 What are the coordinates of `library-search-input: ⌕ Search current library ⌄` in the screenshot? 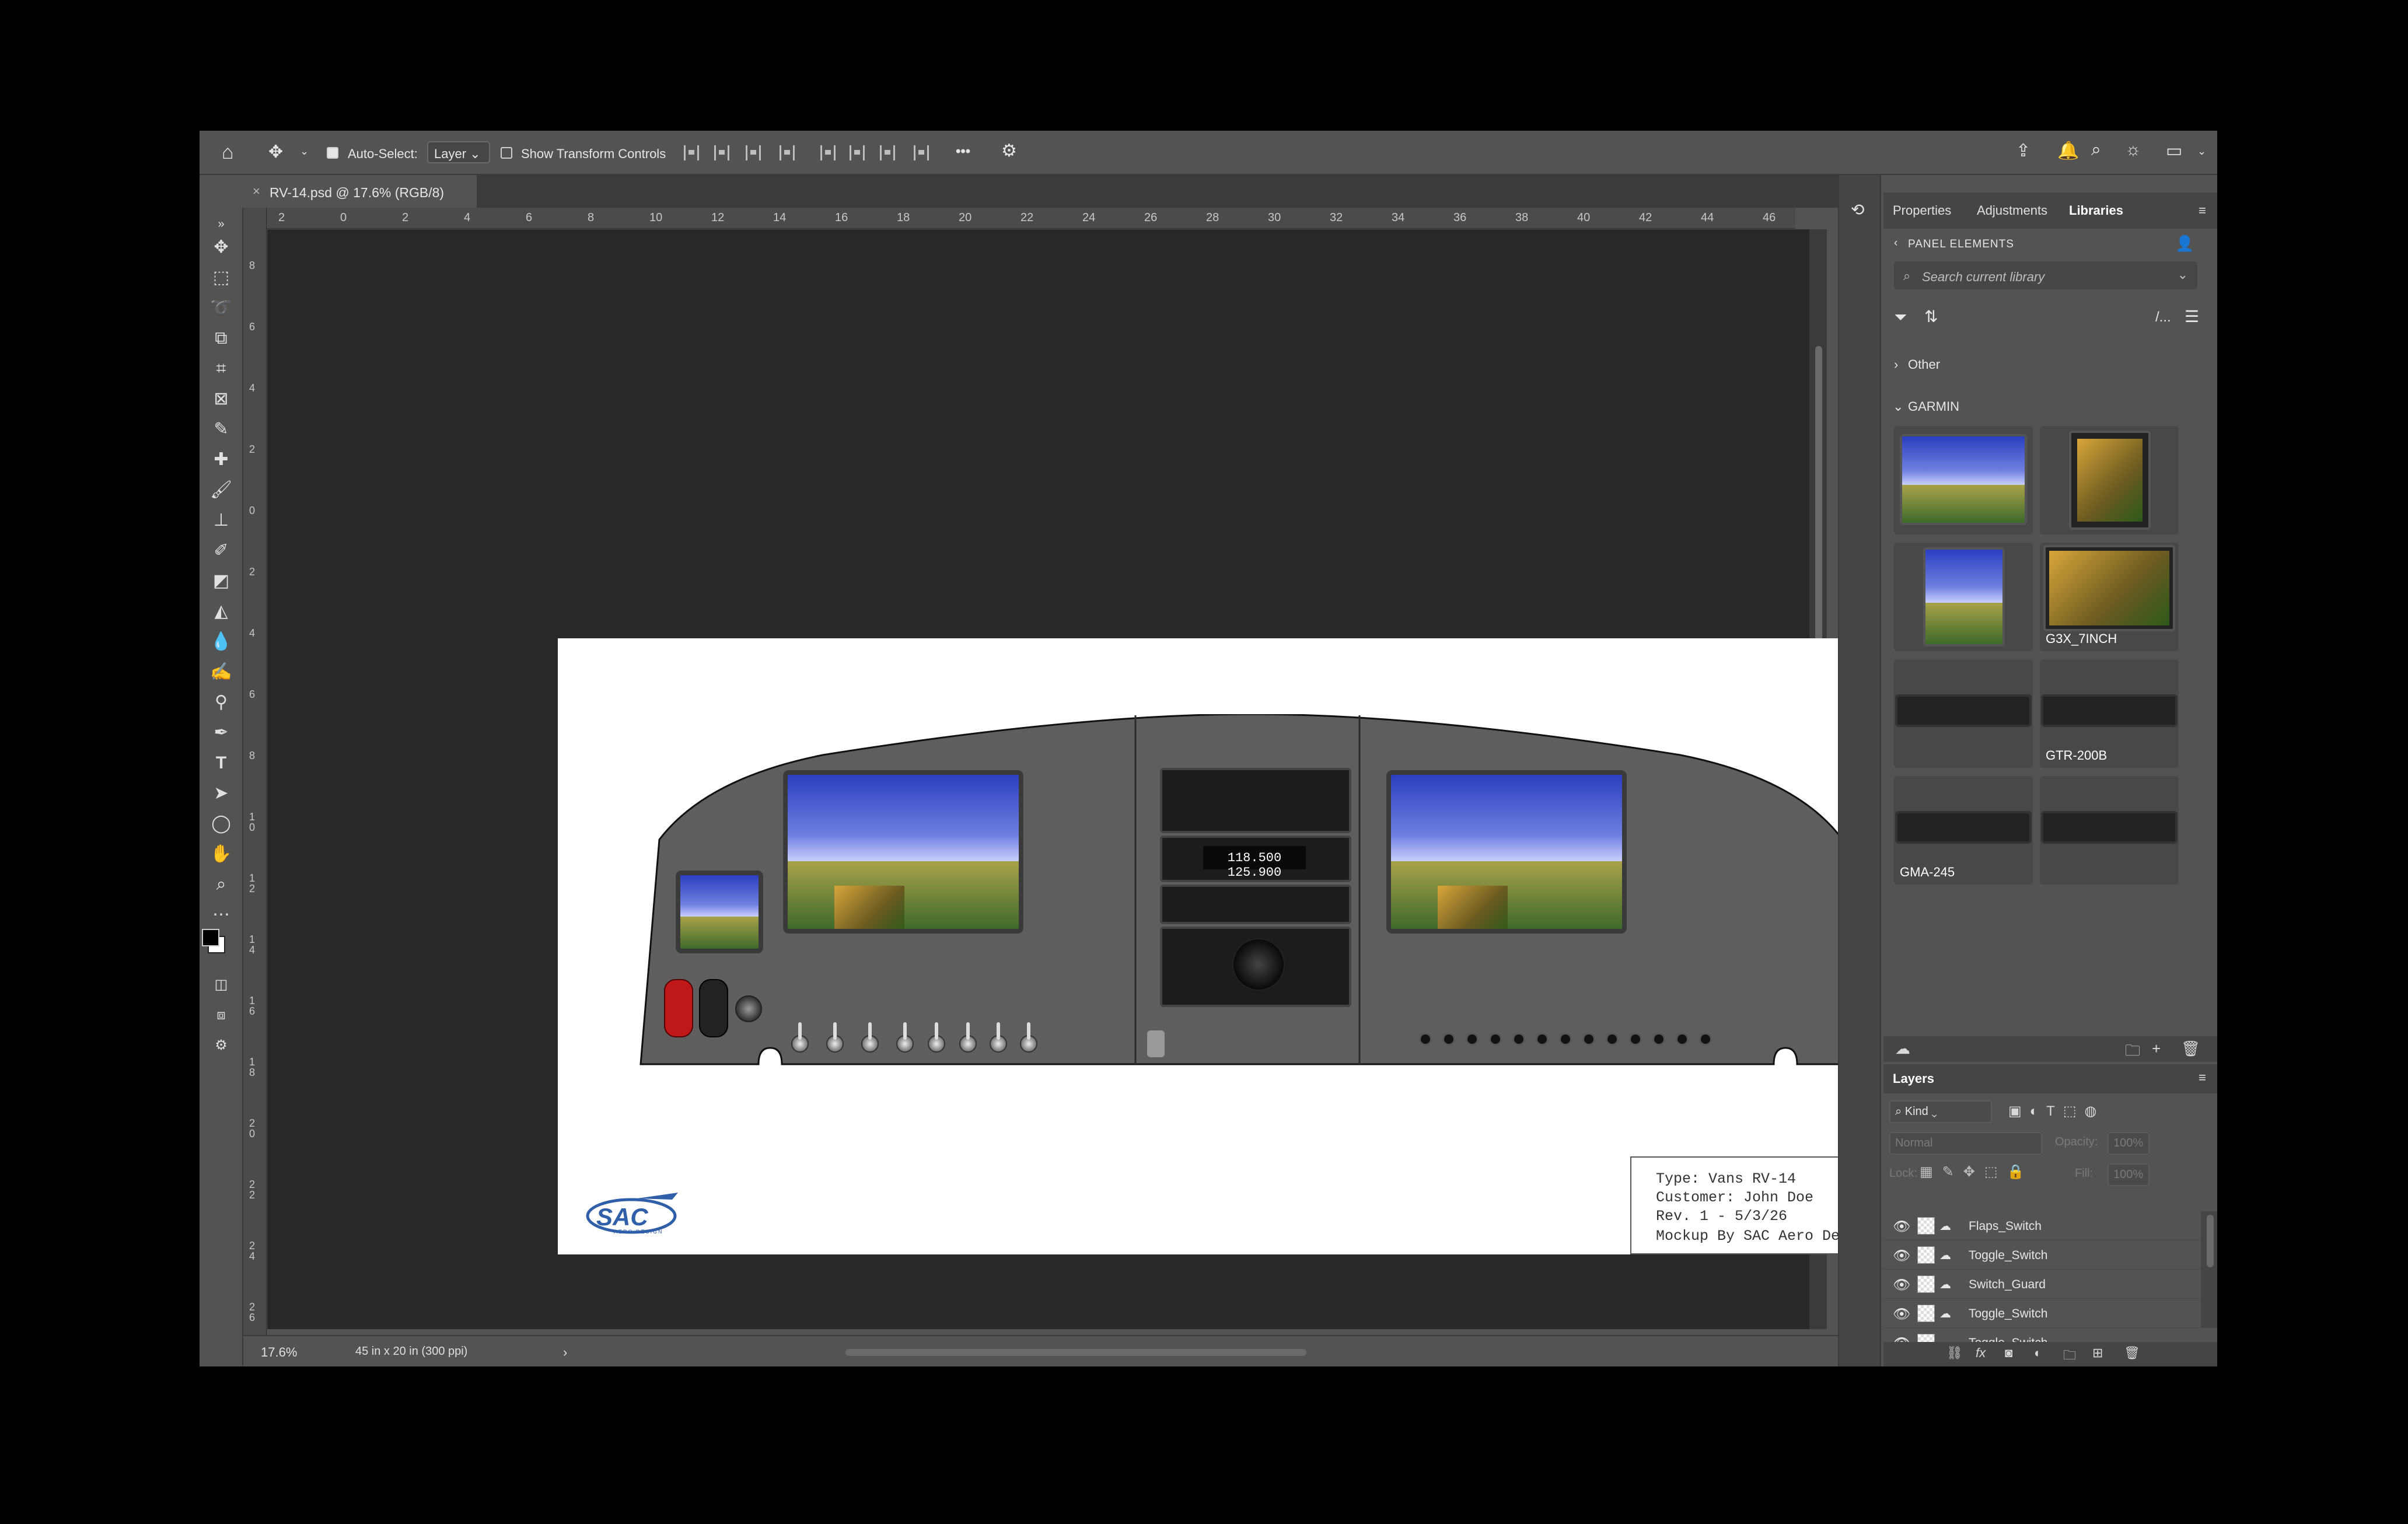 It's located at (2045, 275).